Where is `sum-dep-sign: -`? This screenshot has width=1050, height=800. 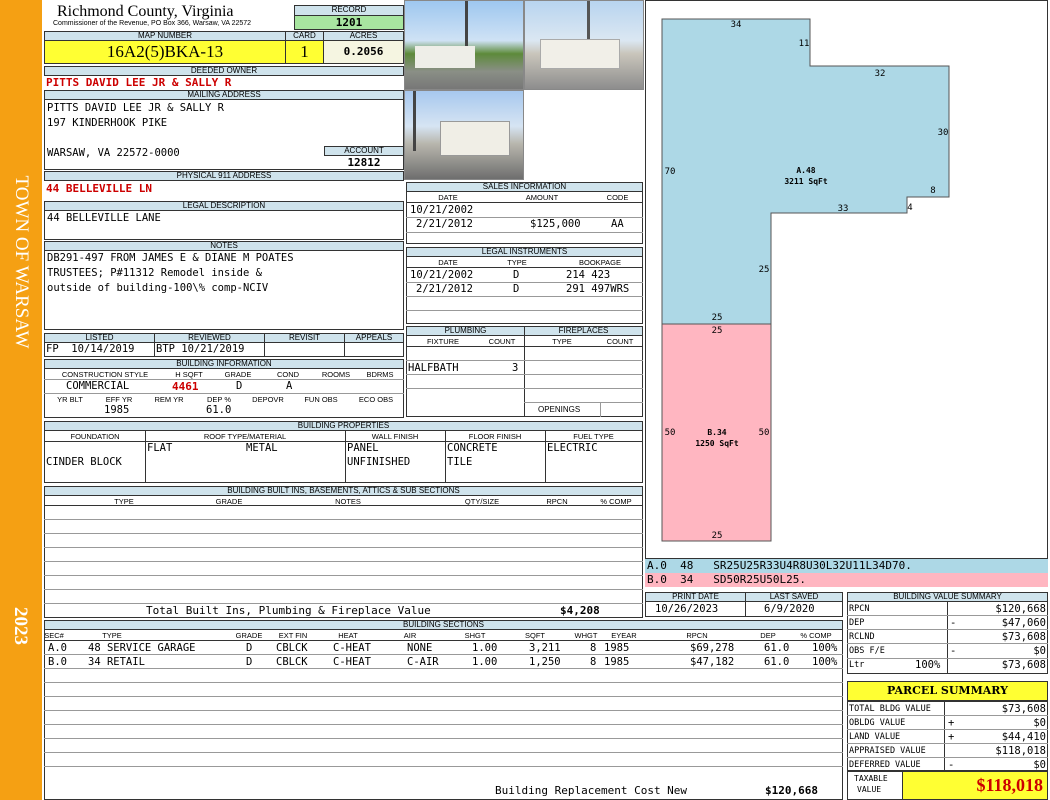 sum-dep-sign: - is located at coordinates (953, 623).